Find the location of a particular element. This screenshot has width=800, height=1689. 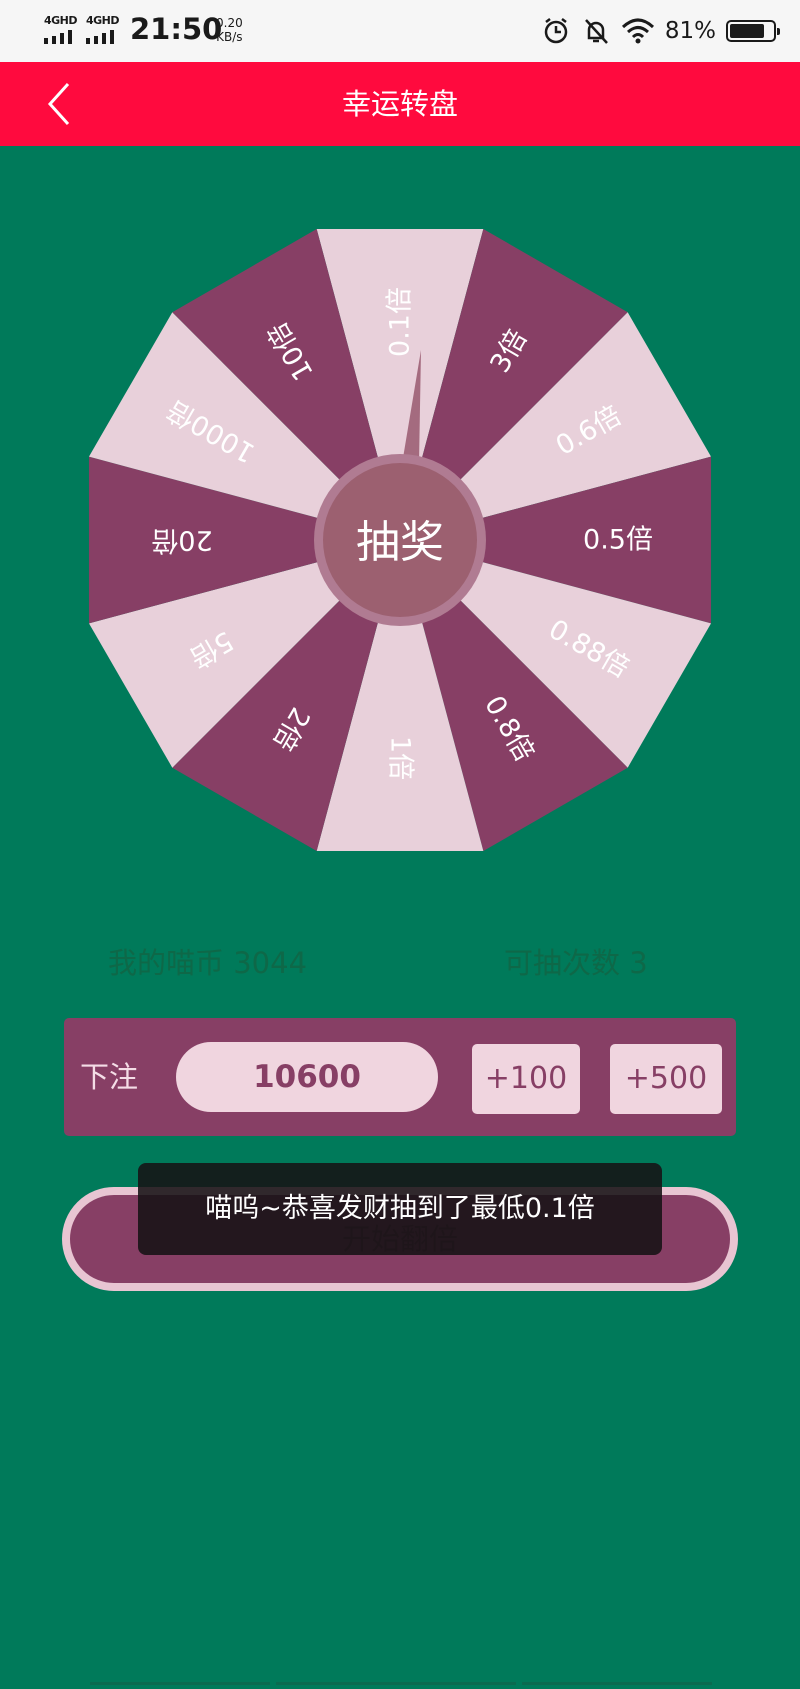

battery-icon is located at coordinates (753, 31).